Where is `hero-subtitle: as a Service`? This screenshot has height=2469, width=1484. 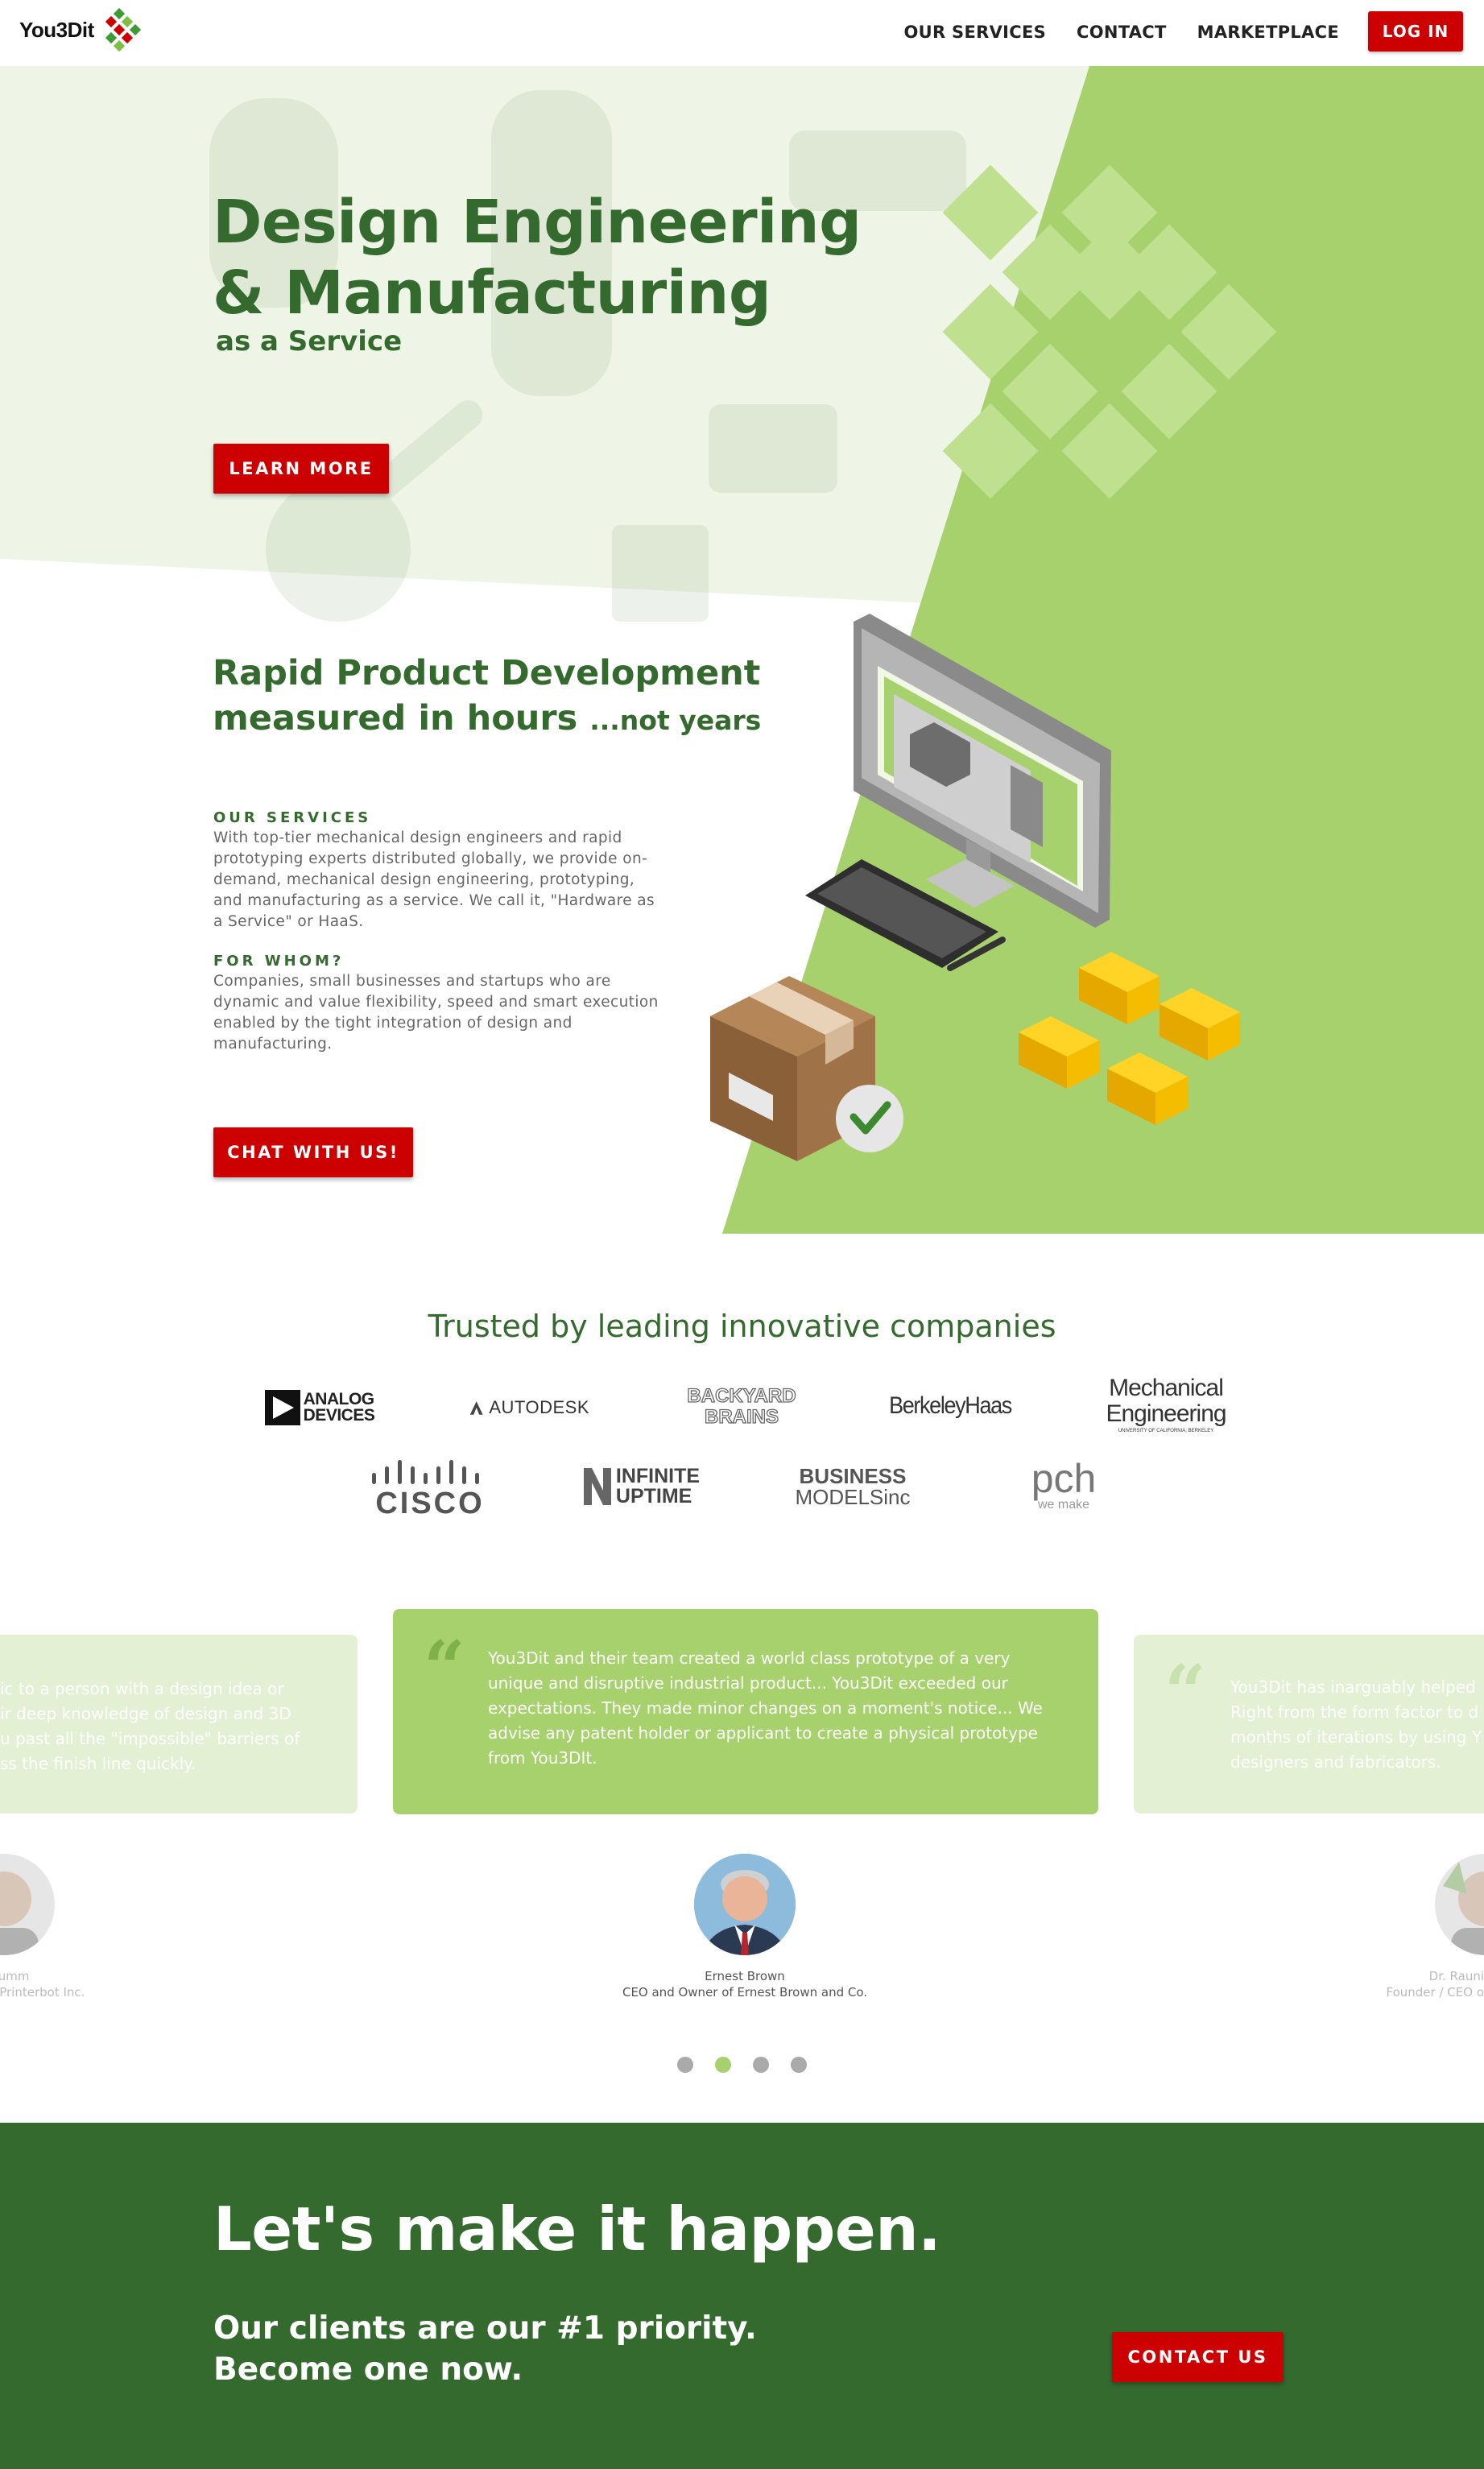 hero-subtitle: as a Service is located at coordinates (309, 341).